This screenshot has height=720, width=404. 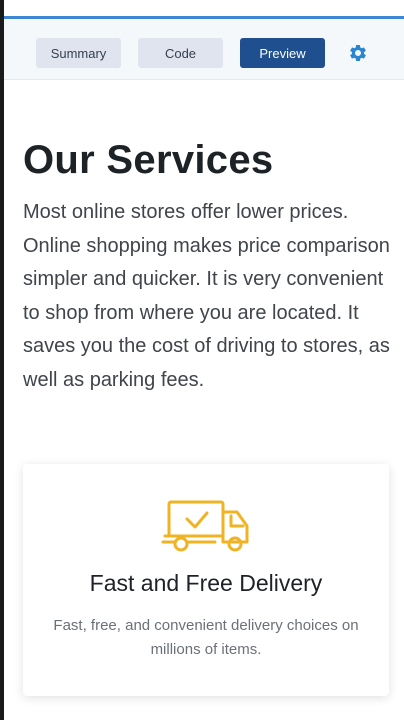 I want to click on tab-summary: Summary, so click(x=78, y=53).